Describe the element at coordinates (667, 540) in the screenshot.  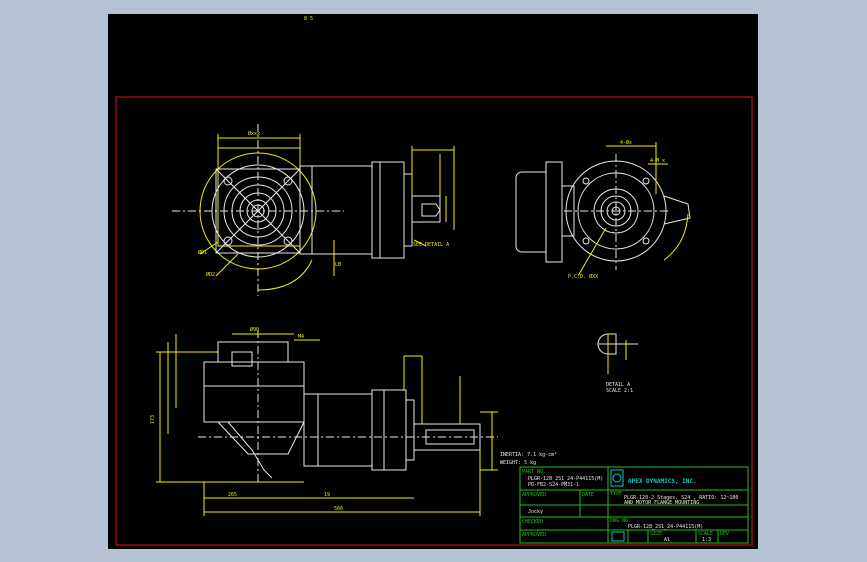
I see `size-value: A1` at that location.